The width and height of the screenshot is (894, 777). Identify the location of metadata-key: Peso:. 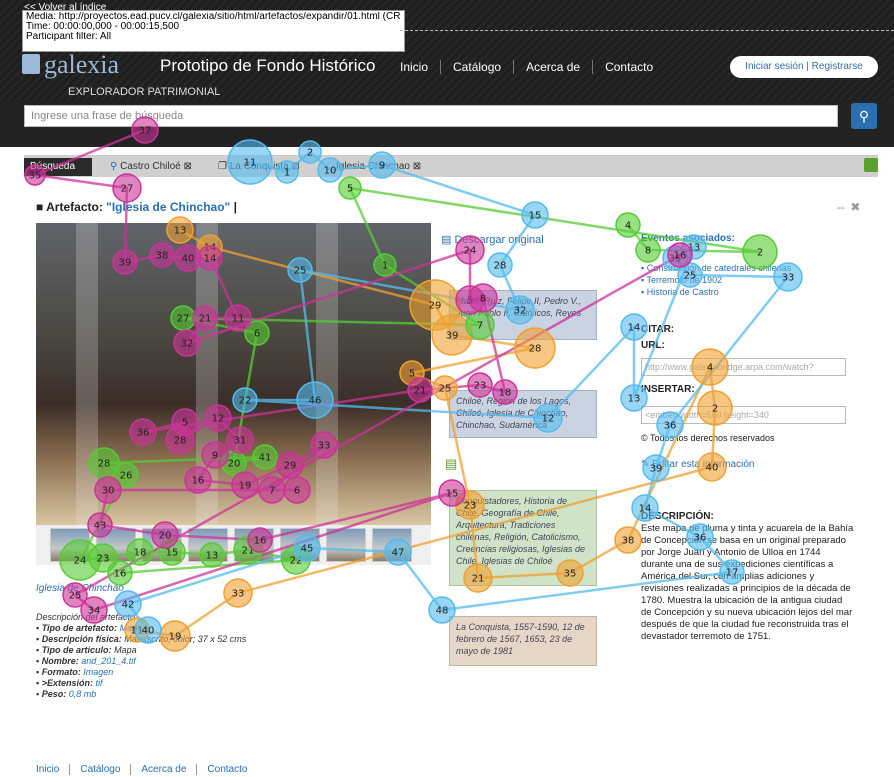
(54, 694).